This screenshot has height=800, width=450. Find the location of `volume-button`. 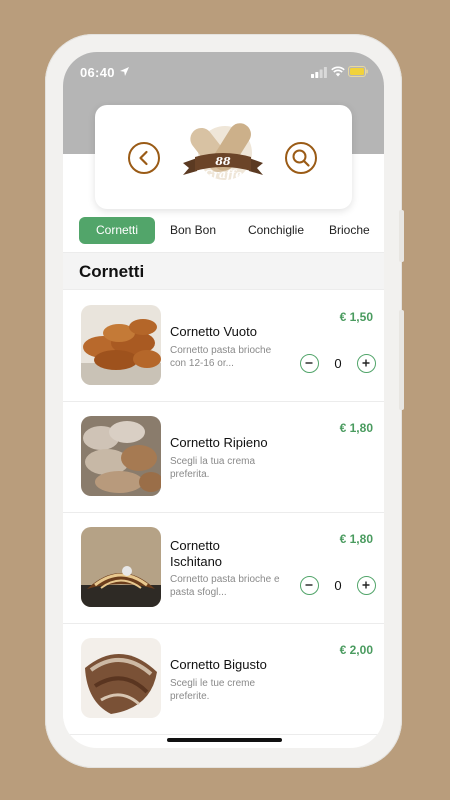

volume-button is located at coordinates (401, 236).